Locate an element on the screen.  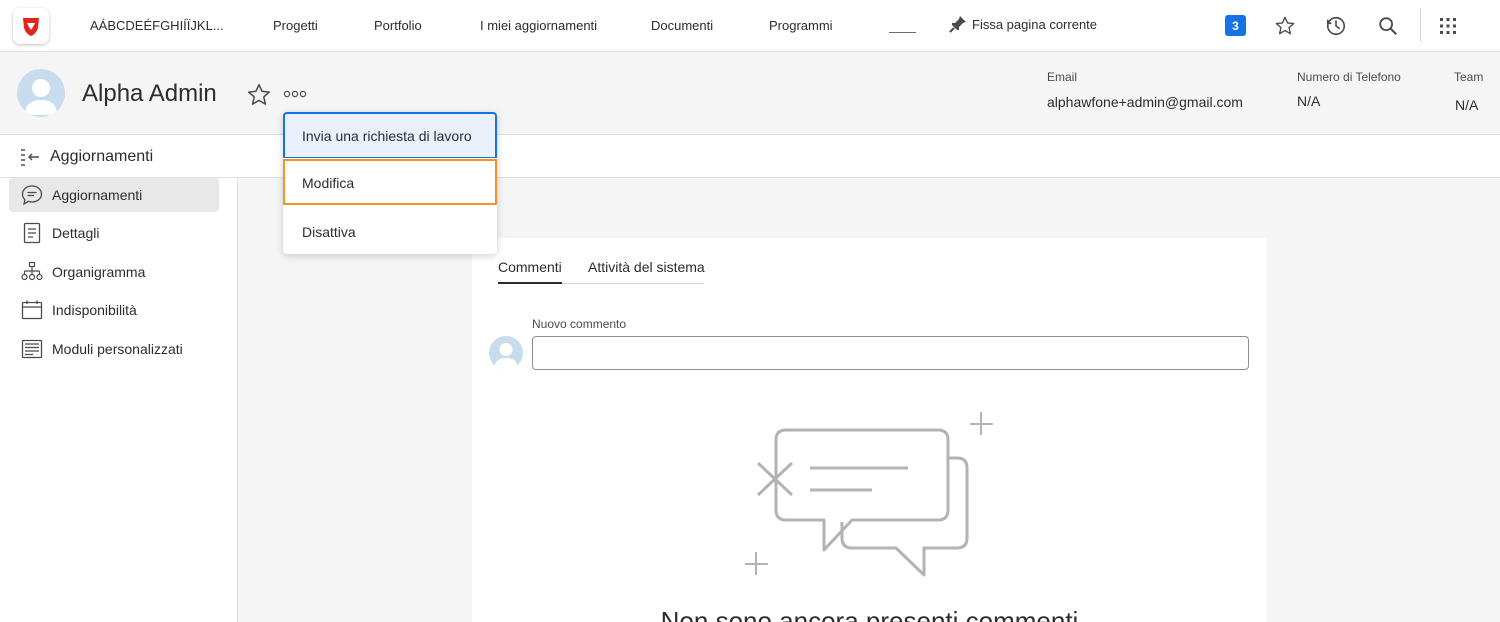
pin-label: Fissa pagina corrente is located at coordinates (1035, 24).